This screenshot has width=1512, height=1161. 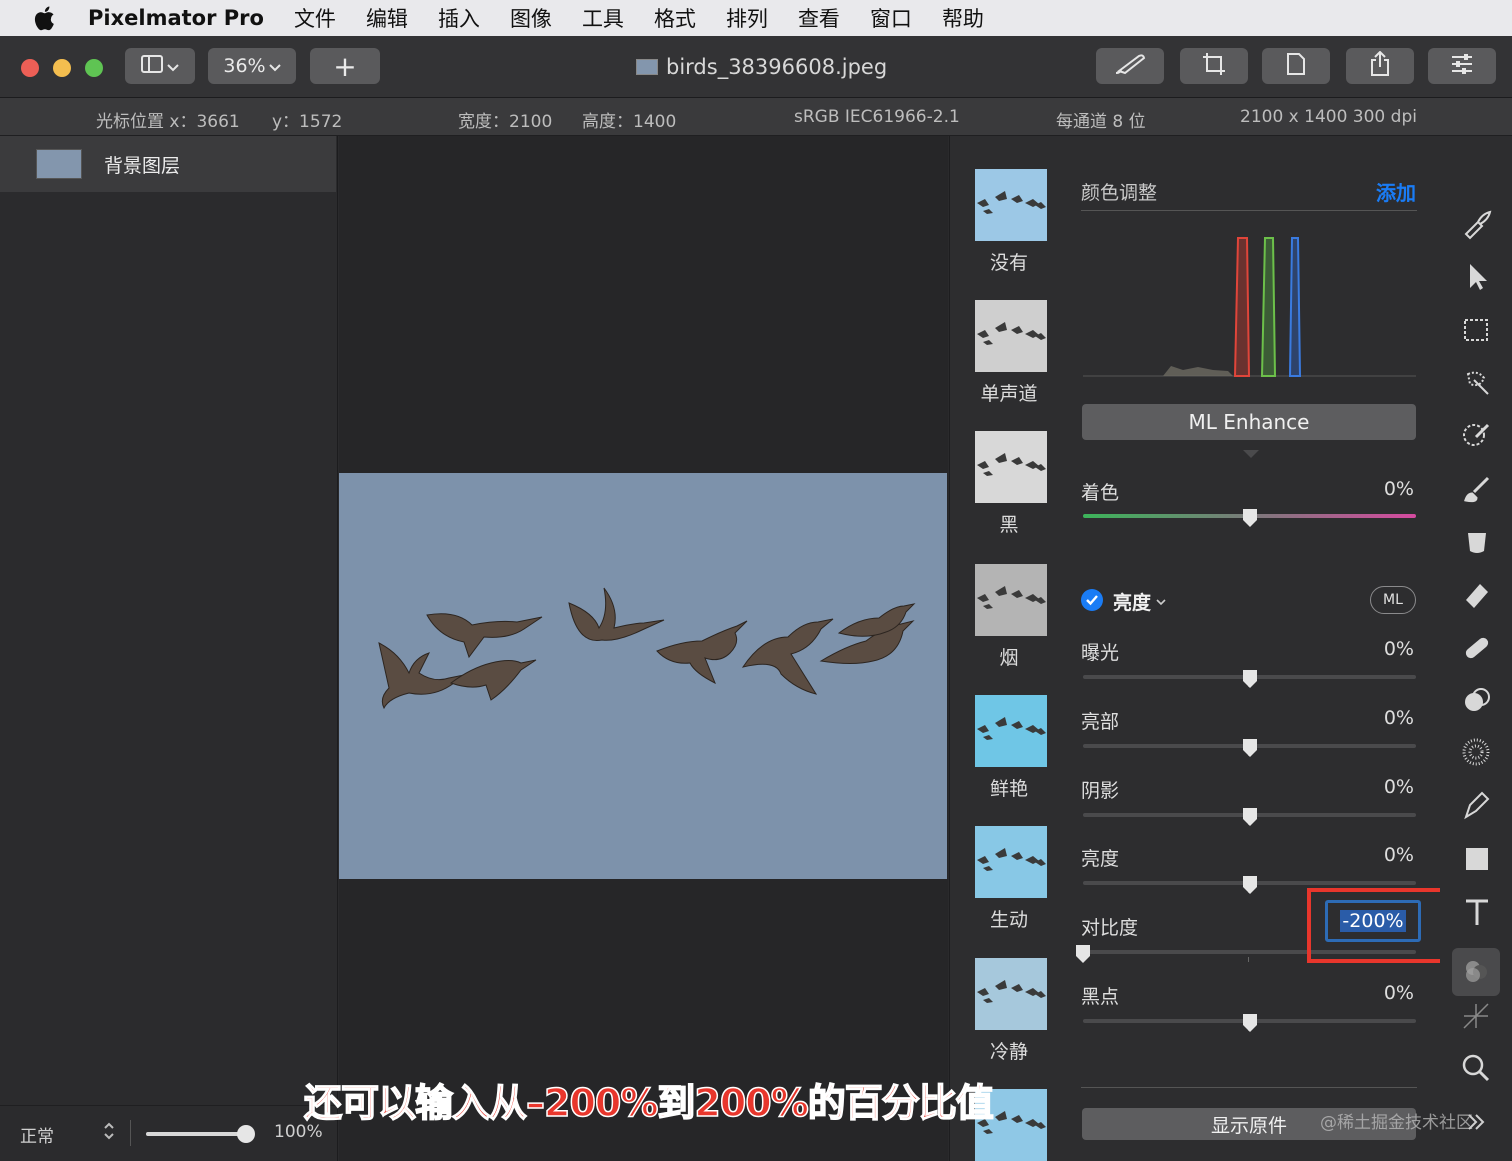 What do you see at coordinates (891, 18) in the screenshot?
I see `menu-window: 窗口` at bounding box center [891, 18].